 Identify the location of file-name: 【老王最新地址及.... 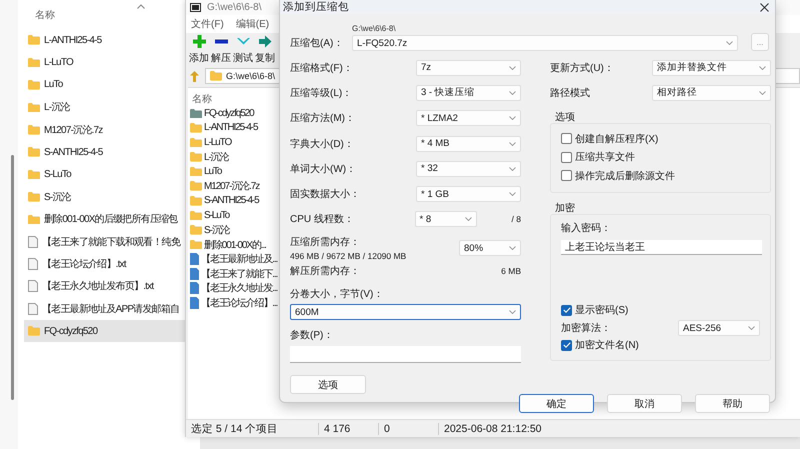
(239, 259).